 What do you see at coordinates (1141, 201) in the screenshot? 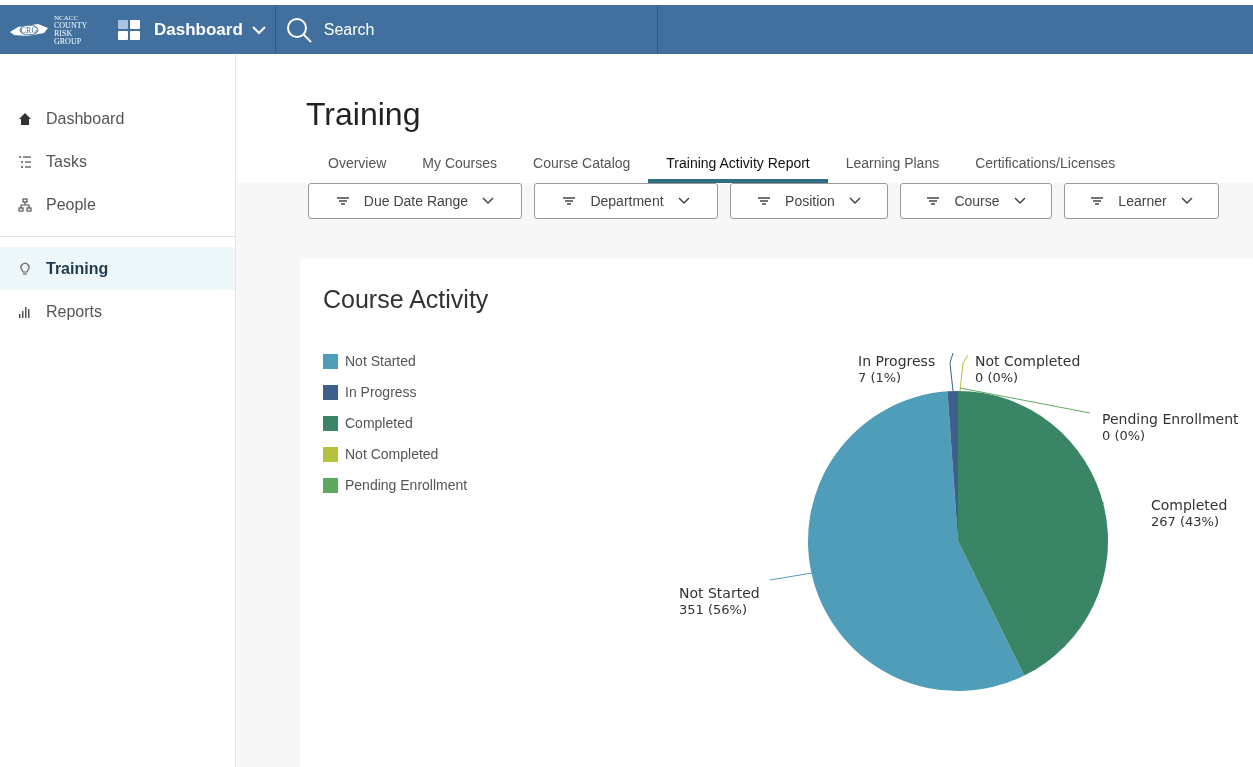
I see `filter-dropdown: Learner` at bounding box center [1141, 201].